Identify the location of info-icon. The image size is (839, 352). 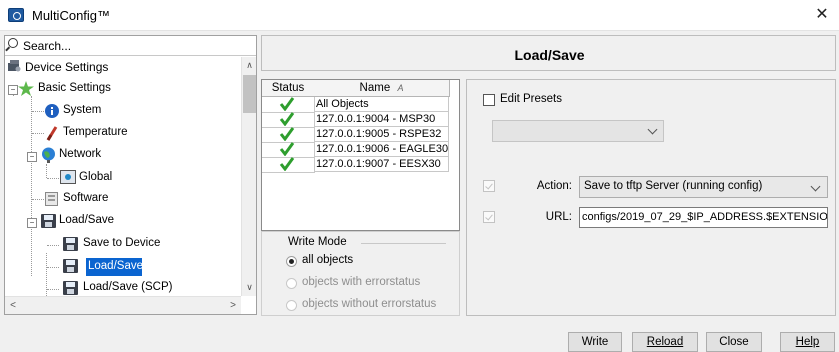
(52, 111).